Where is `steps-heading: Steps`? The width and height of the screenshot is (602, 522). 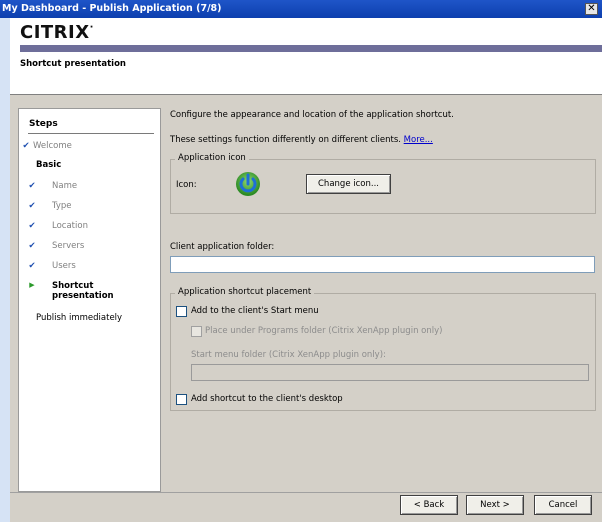 steps-heading: Steps is located at coordinates (43, 124).